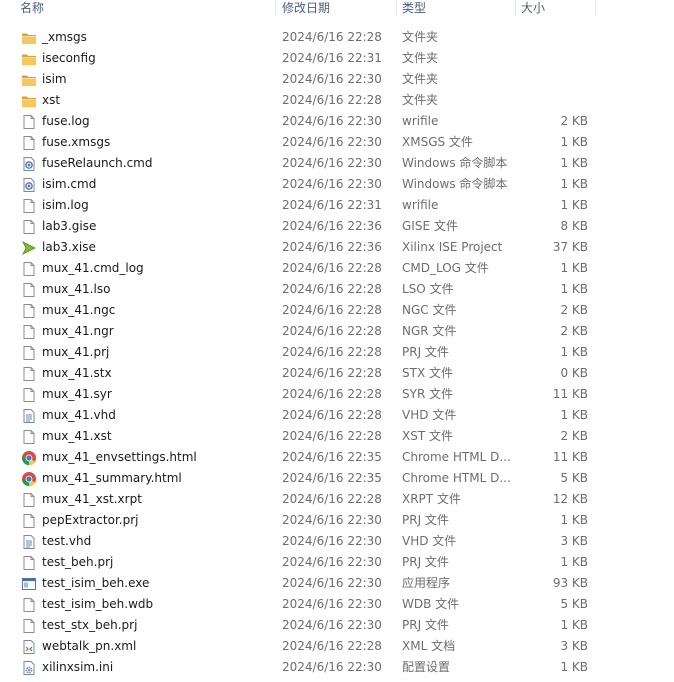 This screenshot has width=674, height=682. I want to click on file-name: isim.cmd, so click(69, 184).